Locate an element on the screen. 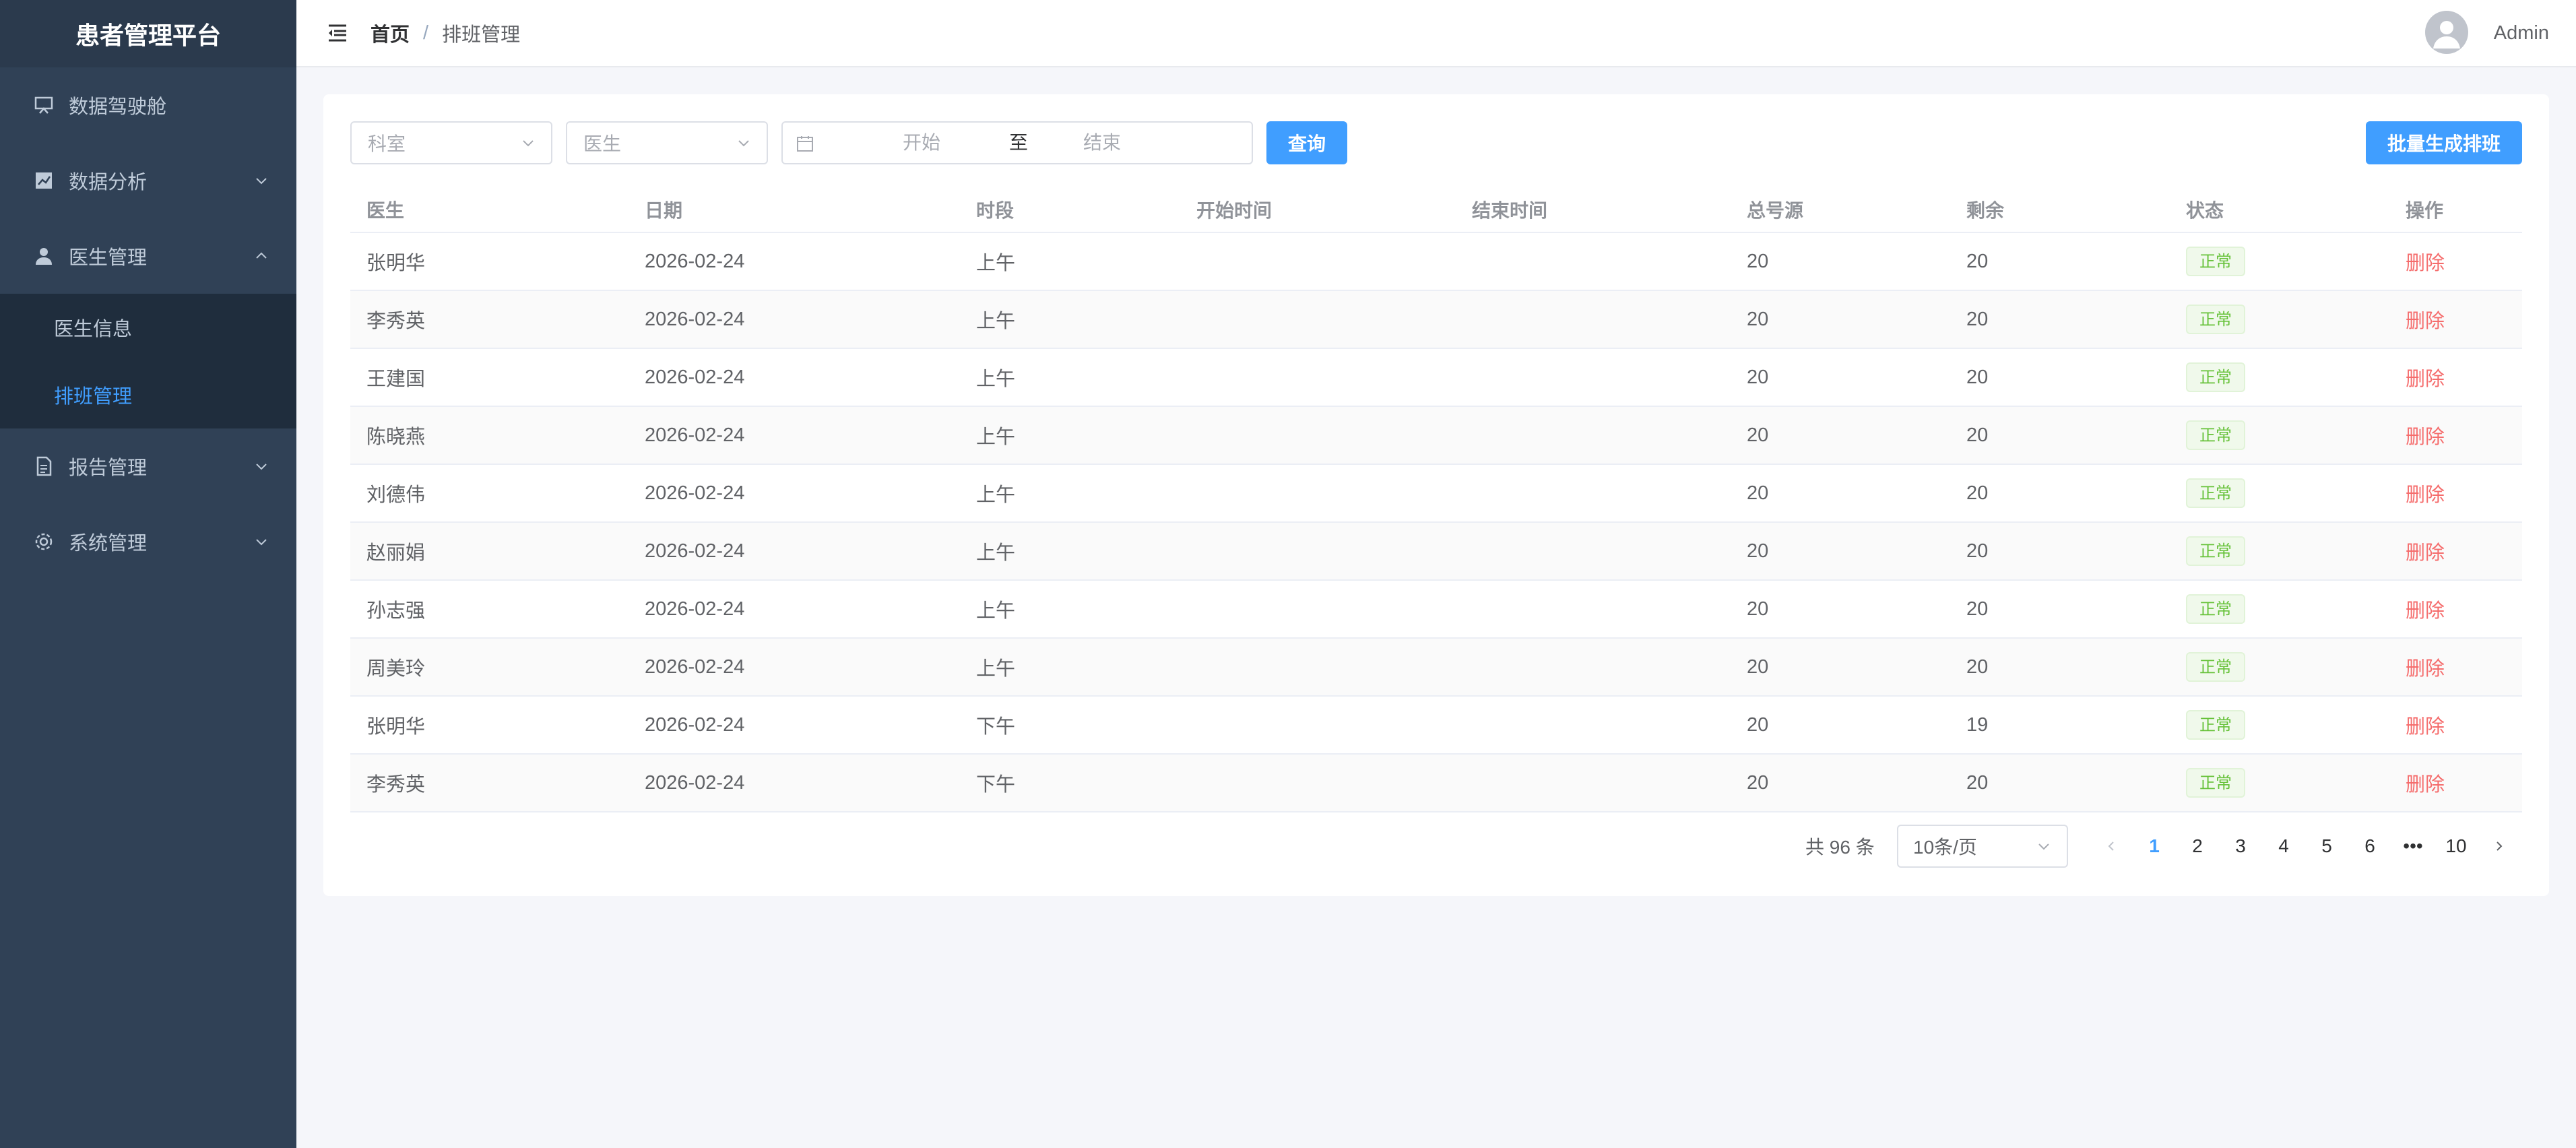  next-page-button is located at coordinates (2499, 846).